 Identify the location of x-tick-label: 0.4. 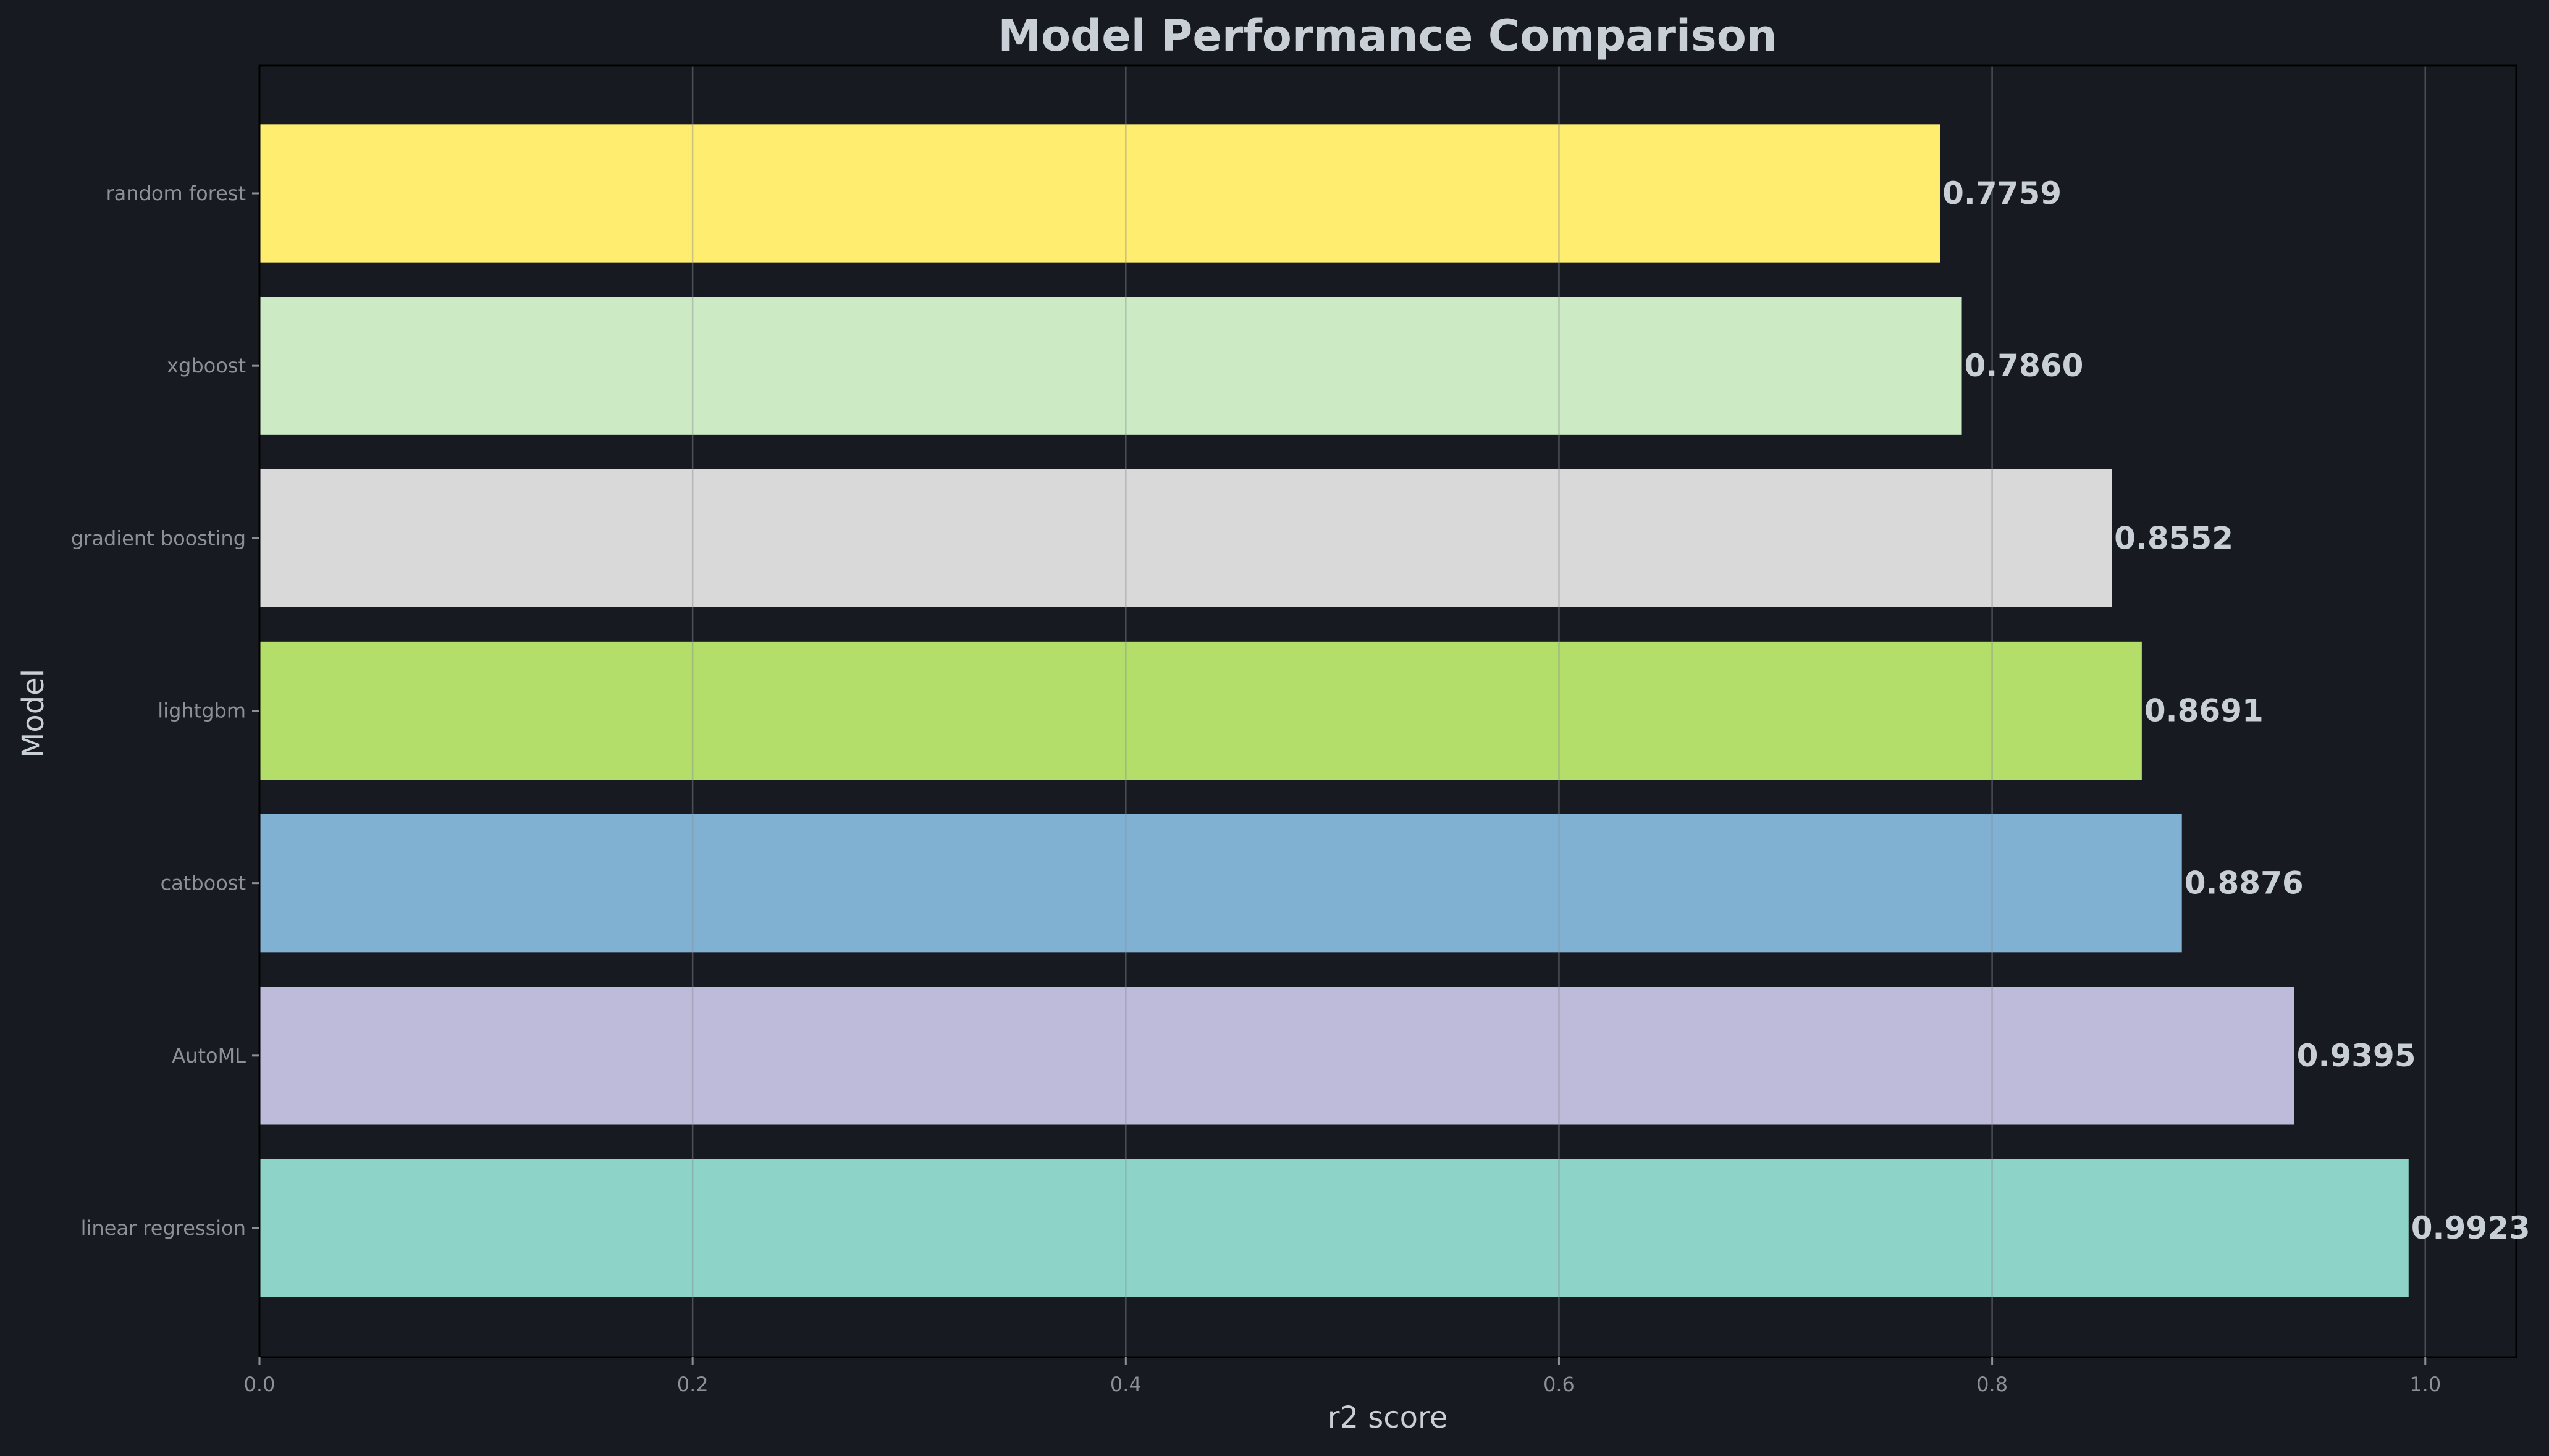
(1126, 1384).